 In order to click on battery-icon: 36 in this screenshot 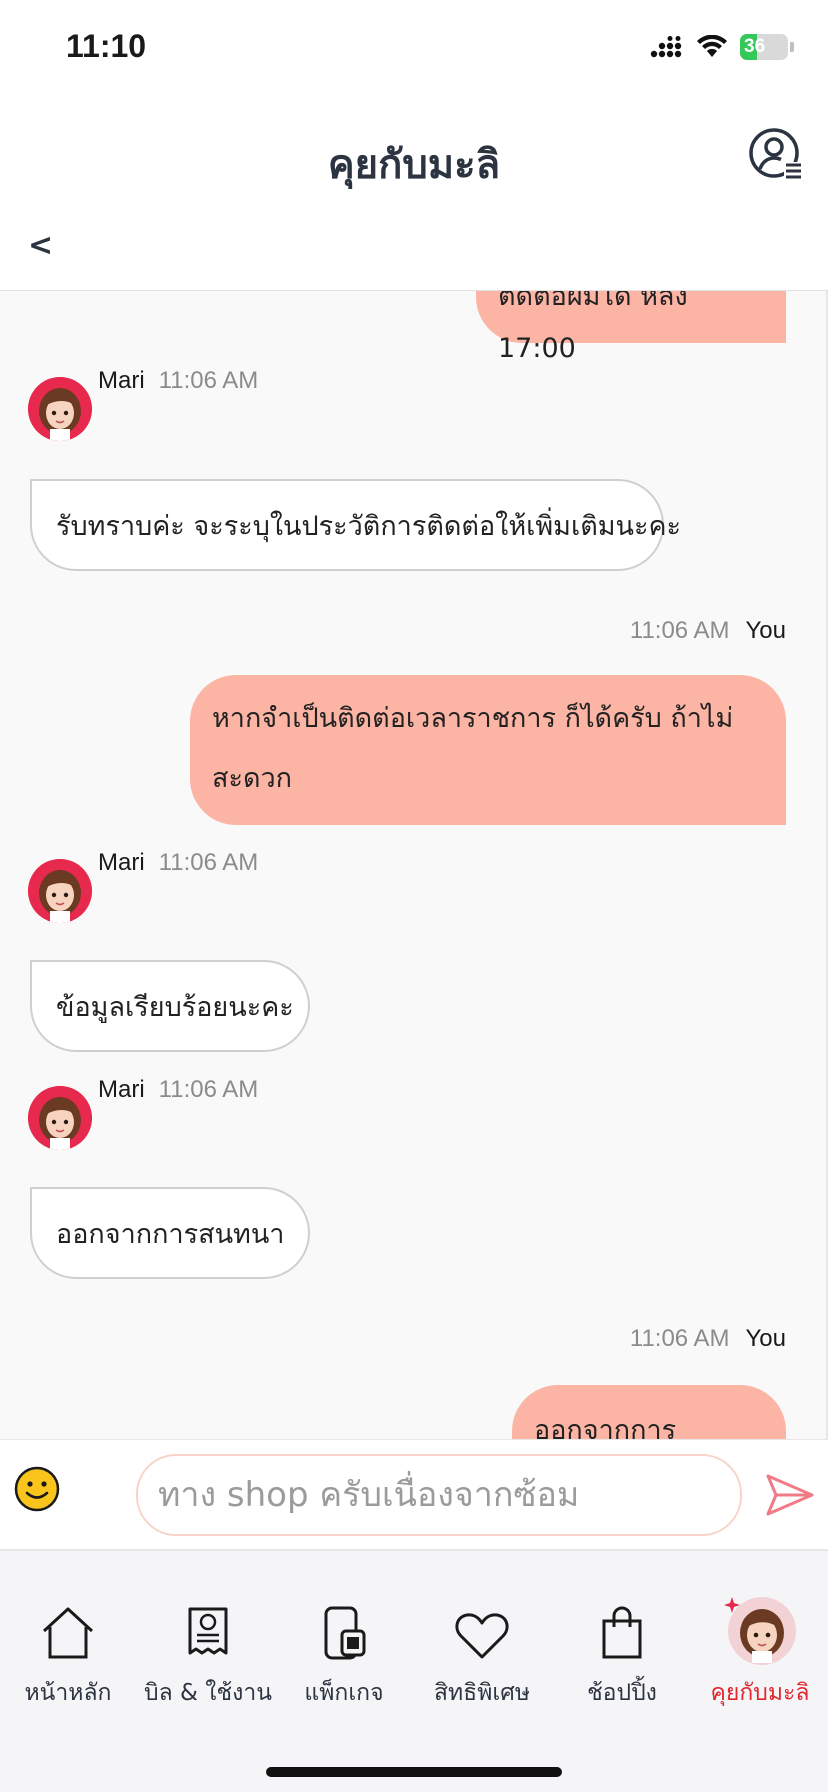, I will do `click(764, 47)`.